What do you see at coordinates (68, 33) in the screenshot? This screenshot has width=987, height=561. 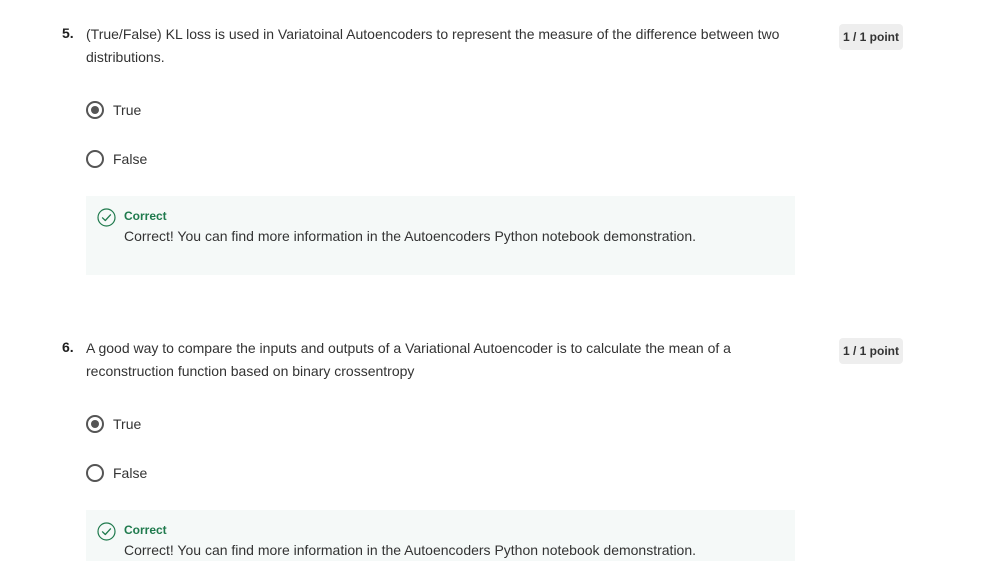 I see `question-number: 5.` at bounding box center [68, 33].